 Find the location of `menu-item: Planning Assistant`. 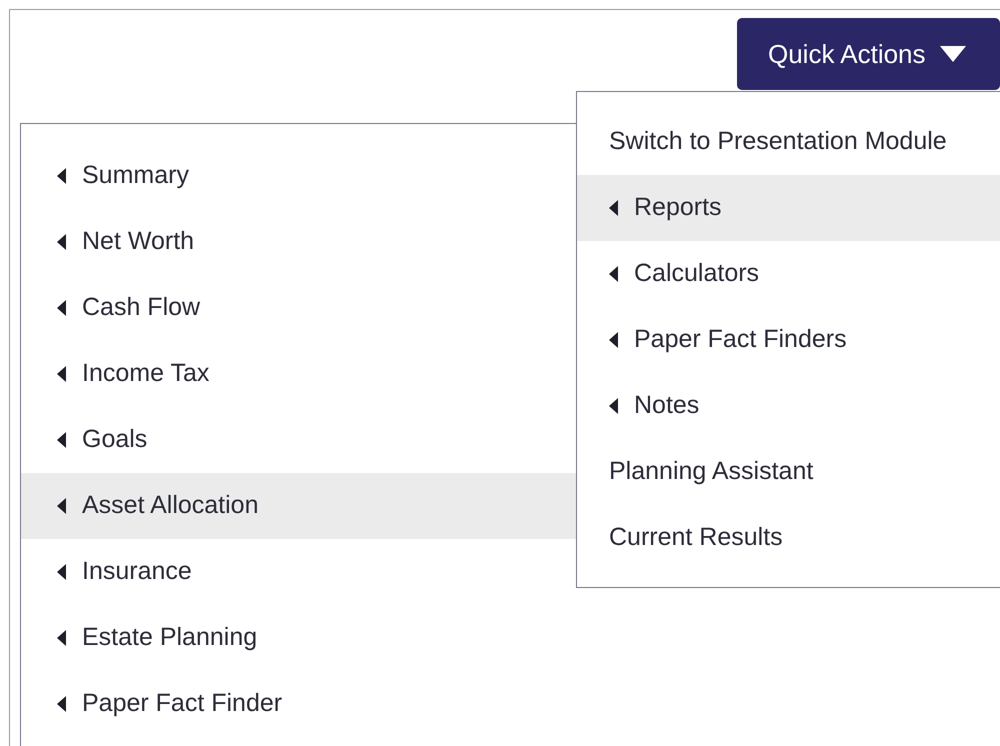

menu-item: Planning Assistant is located at coordinates (788, 472).